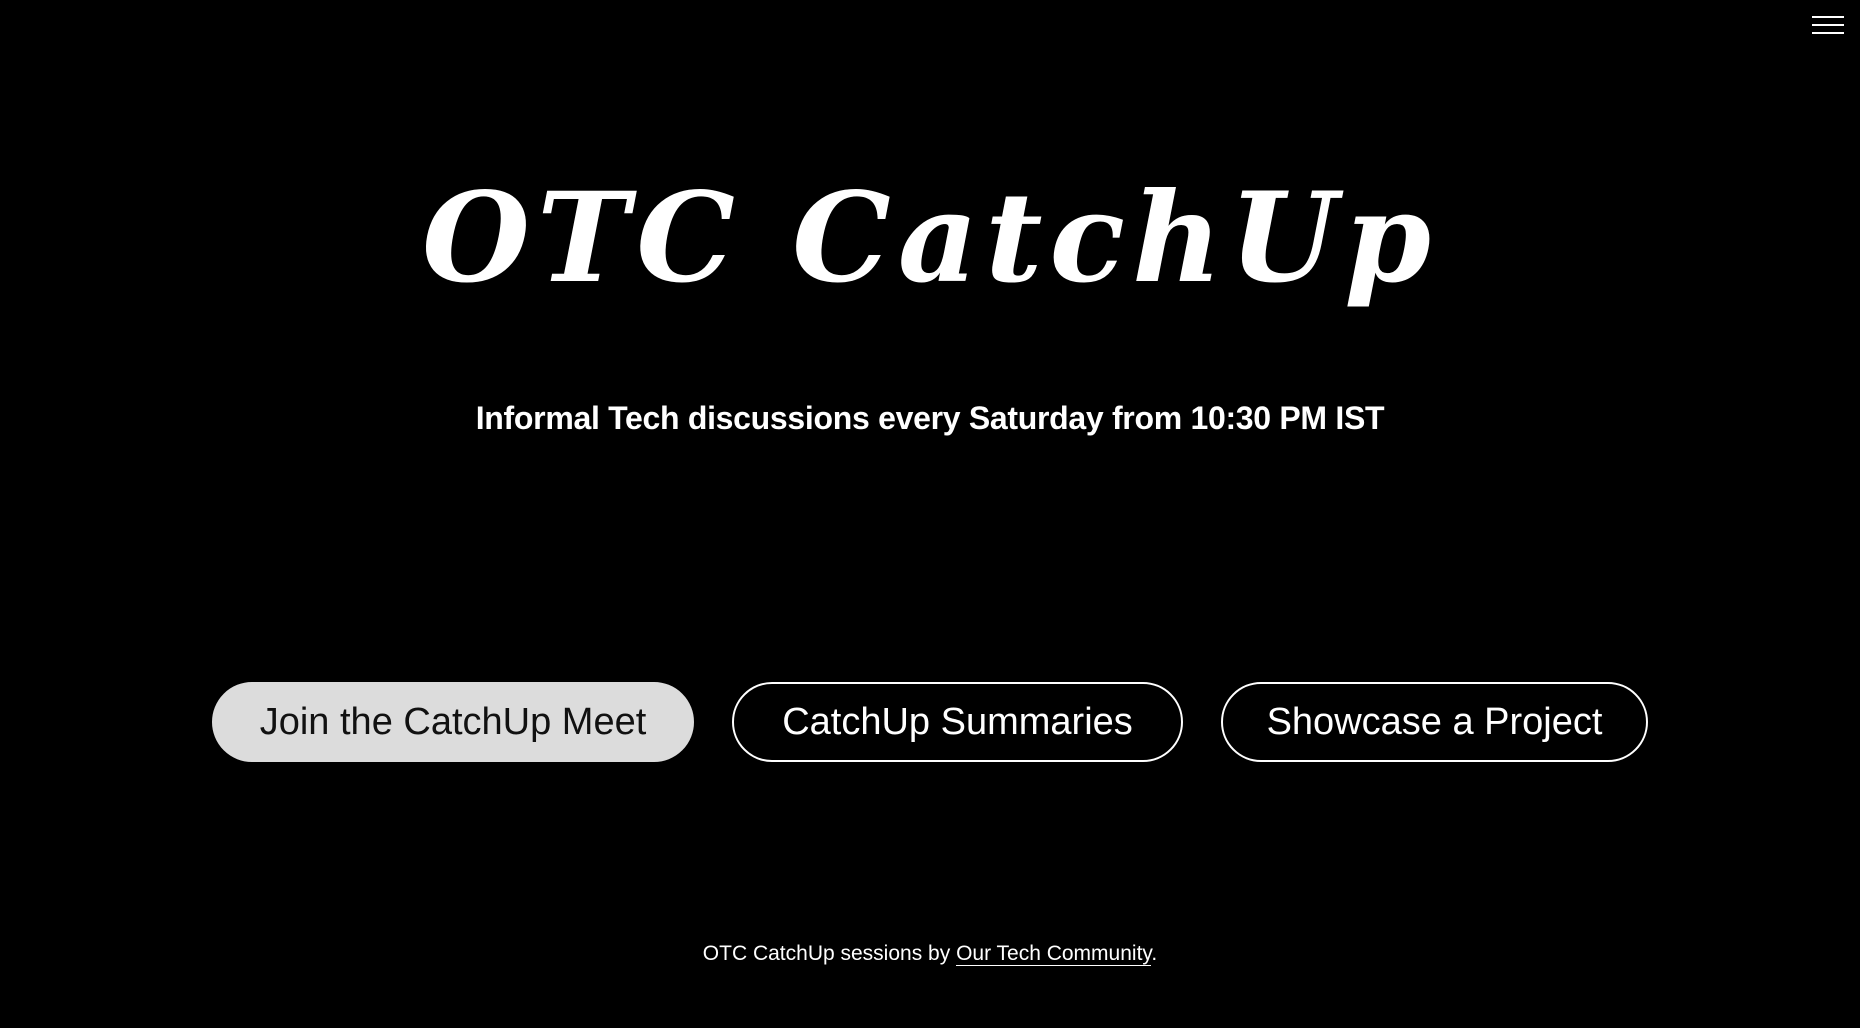 This screenshot has height=1028, width=1860. I want to click on page-title: OTC CatchUp, so click(930, 238).